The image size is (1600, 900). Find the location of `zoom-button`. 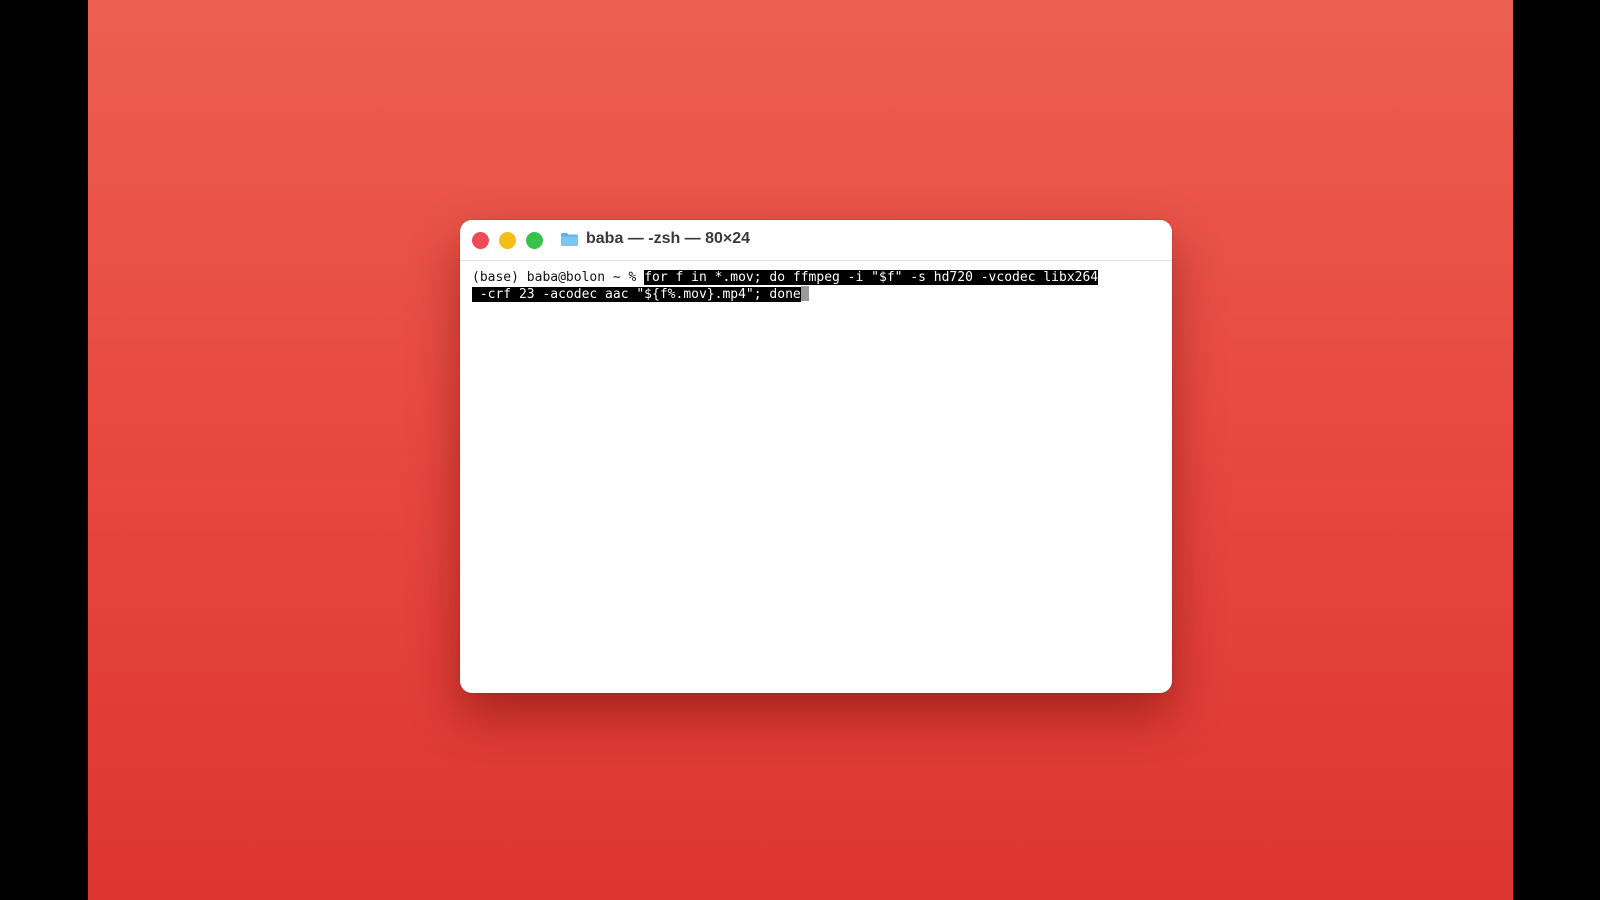

zoom-button is located at coordinates (534, 240).